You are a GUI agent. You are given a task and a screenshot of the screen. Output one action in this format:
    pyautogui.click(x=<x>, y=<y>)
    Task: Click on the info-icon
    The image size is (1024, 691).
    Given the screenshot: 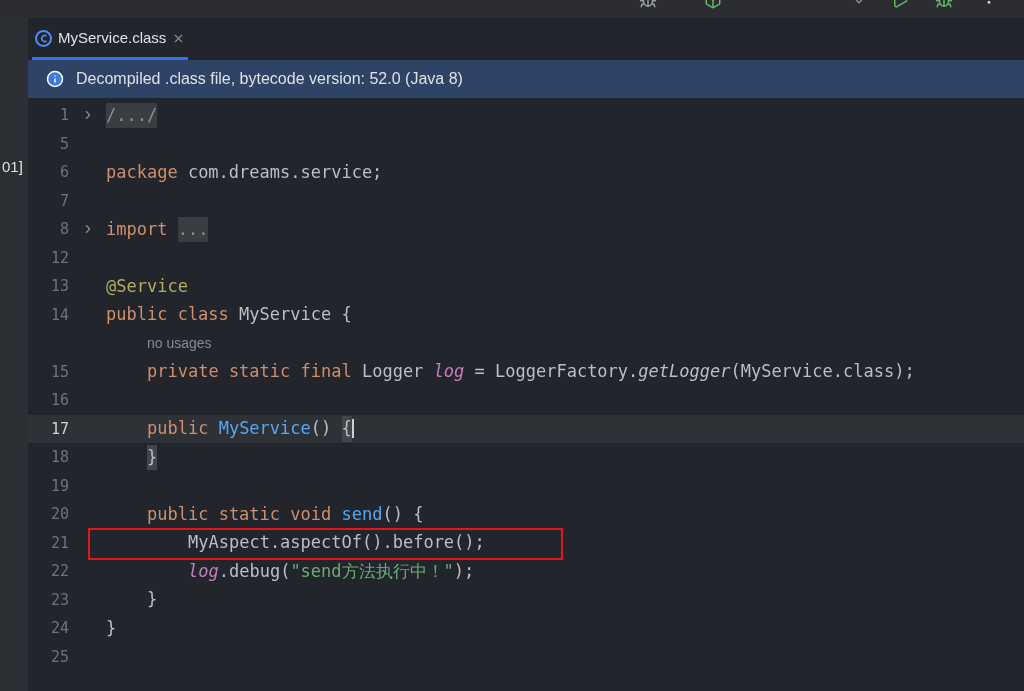 What is the action you would take?
    pyautogui.click(x=55, y=79)
    